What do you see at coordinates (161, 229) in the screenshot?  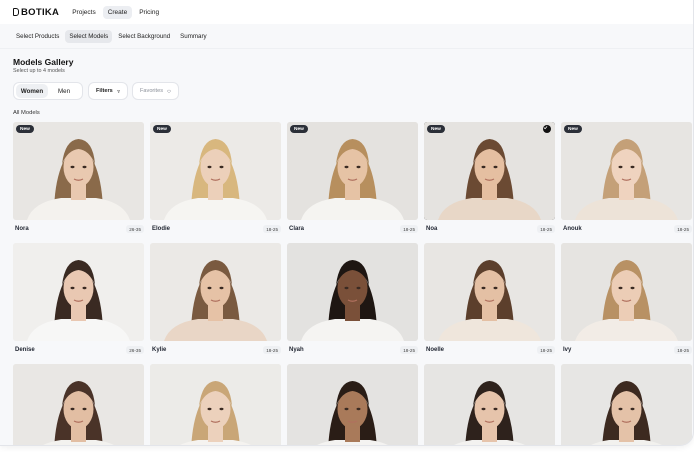 I see `model-name: Elodie` at bounding box center [161, 229].